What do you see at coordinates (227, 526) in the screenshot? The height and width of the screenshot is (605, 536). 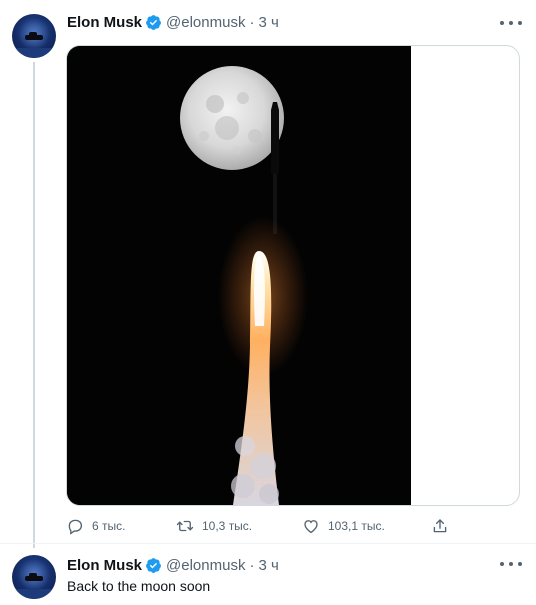 I see `retweet-count: 10,3 тыс.` at bounding box center [227, 526].